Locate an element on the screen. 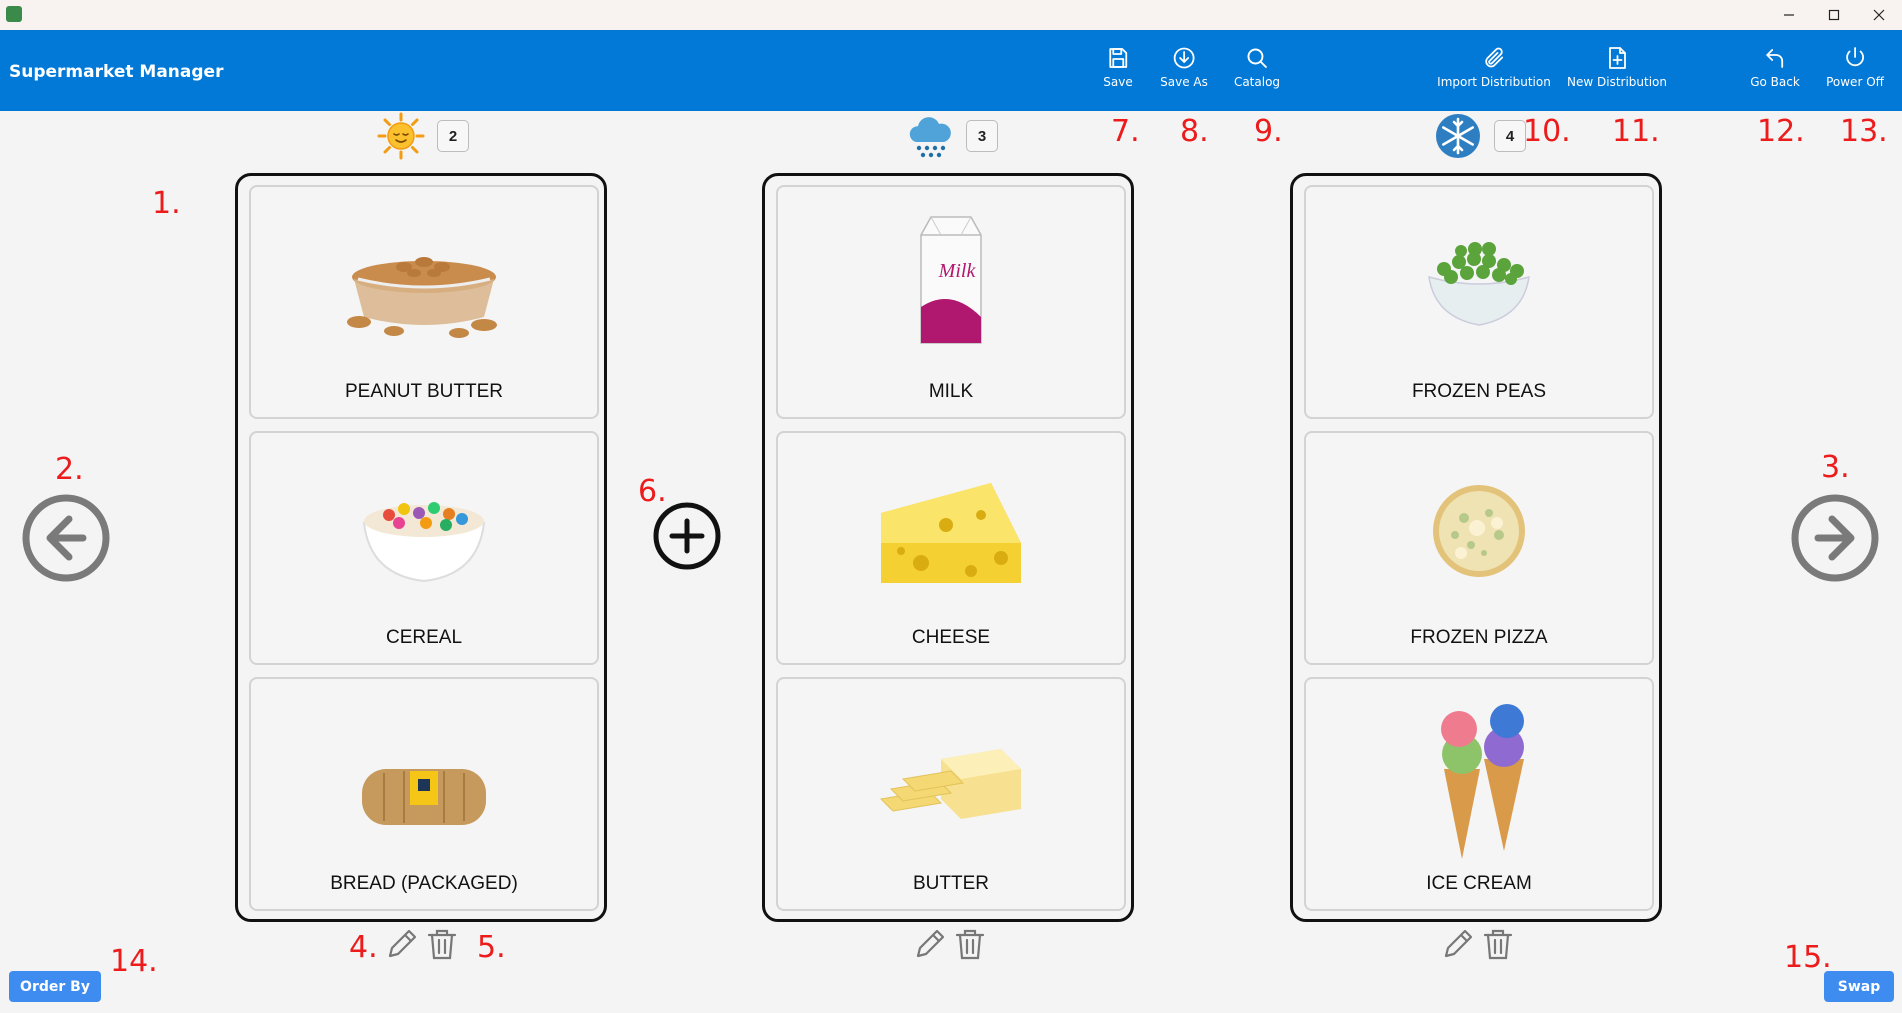  category-header-frozen: 4 is located at coordinates (1480, 136).